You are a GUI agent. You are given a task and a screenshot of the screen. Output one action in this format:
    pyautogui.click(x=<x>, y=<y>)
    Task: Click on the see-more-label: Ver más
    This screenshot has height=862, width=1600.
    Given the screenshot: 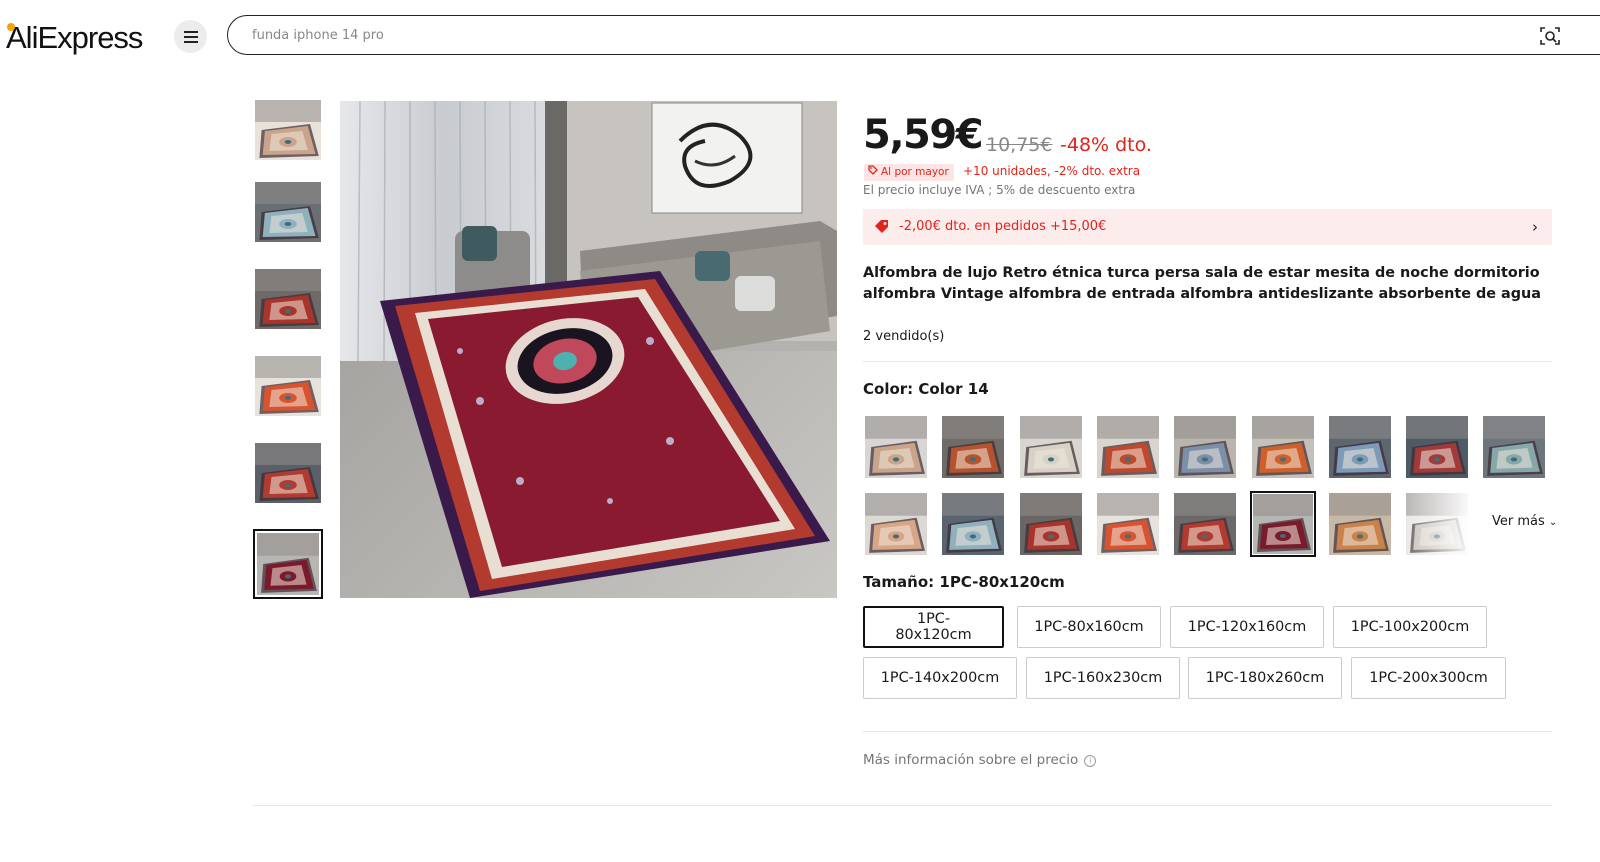 What is the action you would take?
    pyautogui.click(x=1518, y=521)
    